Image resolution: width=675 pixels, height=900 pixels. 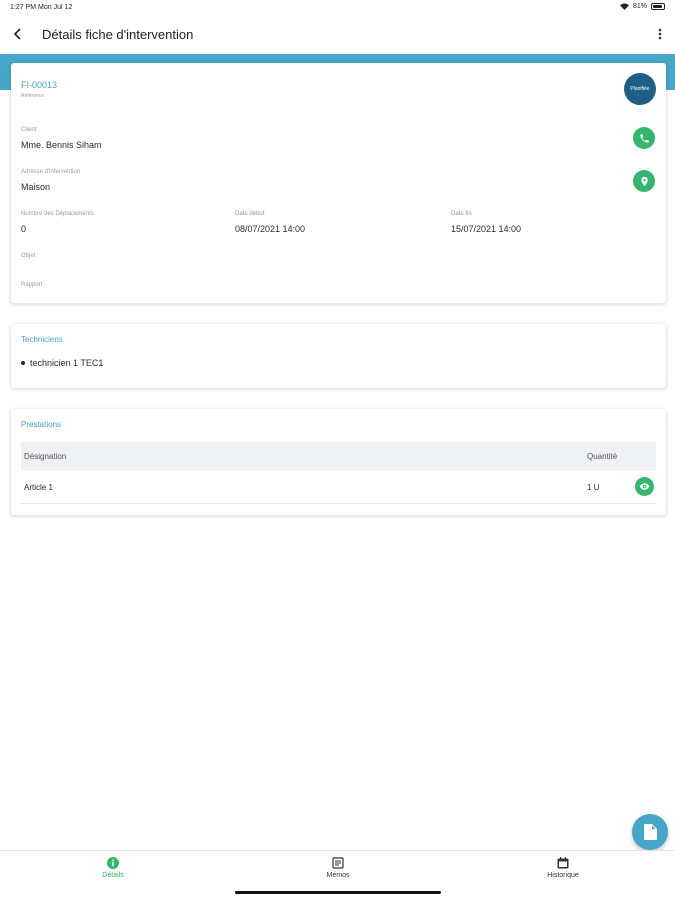 I want to click on status-right: 81%, so click(x=642, y=6).